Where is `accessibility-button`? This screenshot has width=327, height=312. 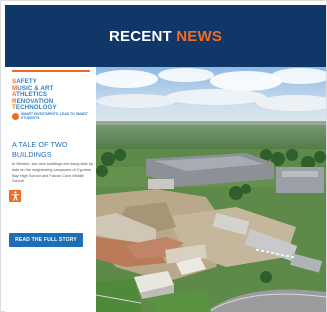 accessibility-button is located at coordinates (15, 196).